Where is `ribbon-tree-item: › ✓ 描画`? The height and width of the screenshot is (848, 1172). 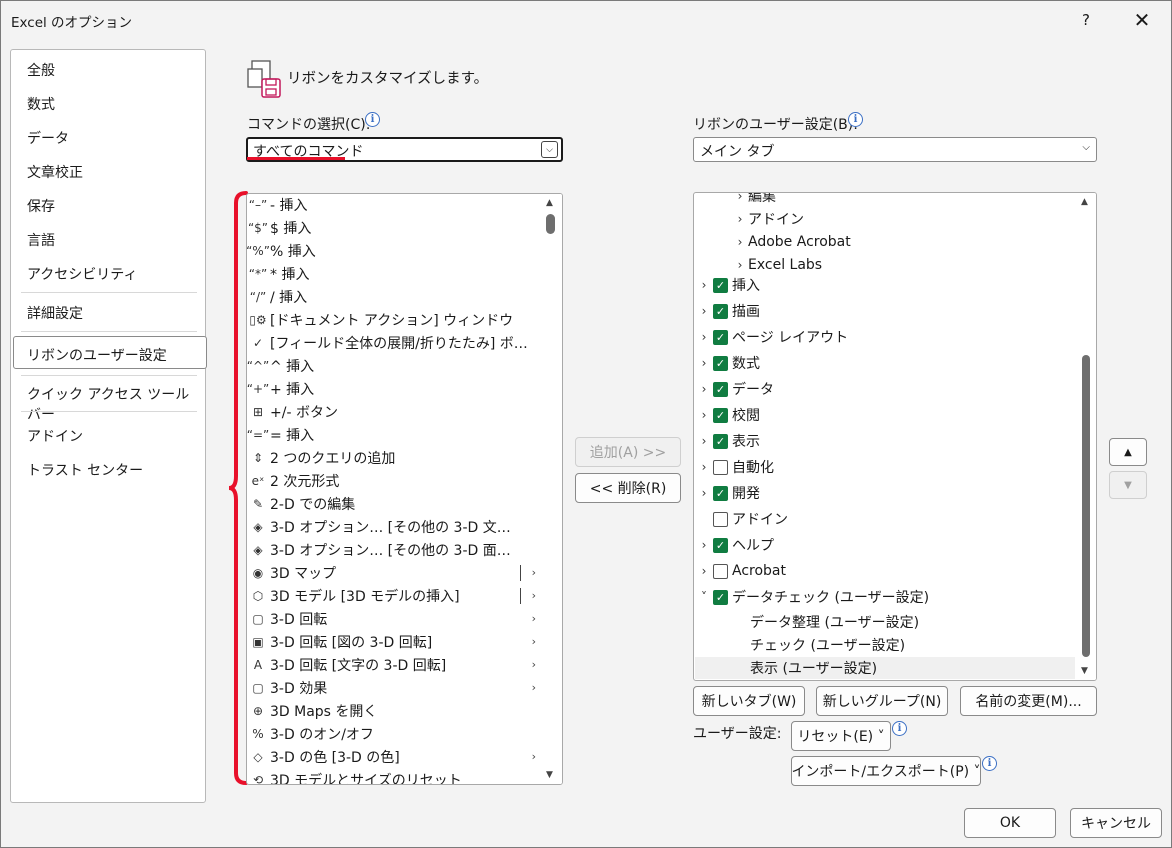
ribbon-tree-item: › ✓ 描画 is located at coordinates (729, 311).